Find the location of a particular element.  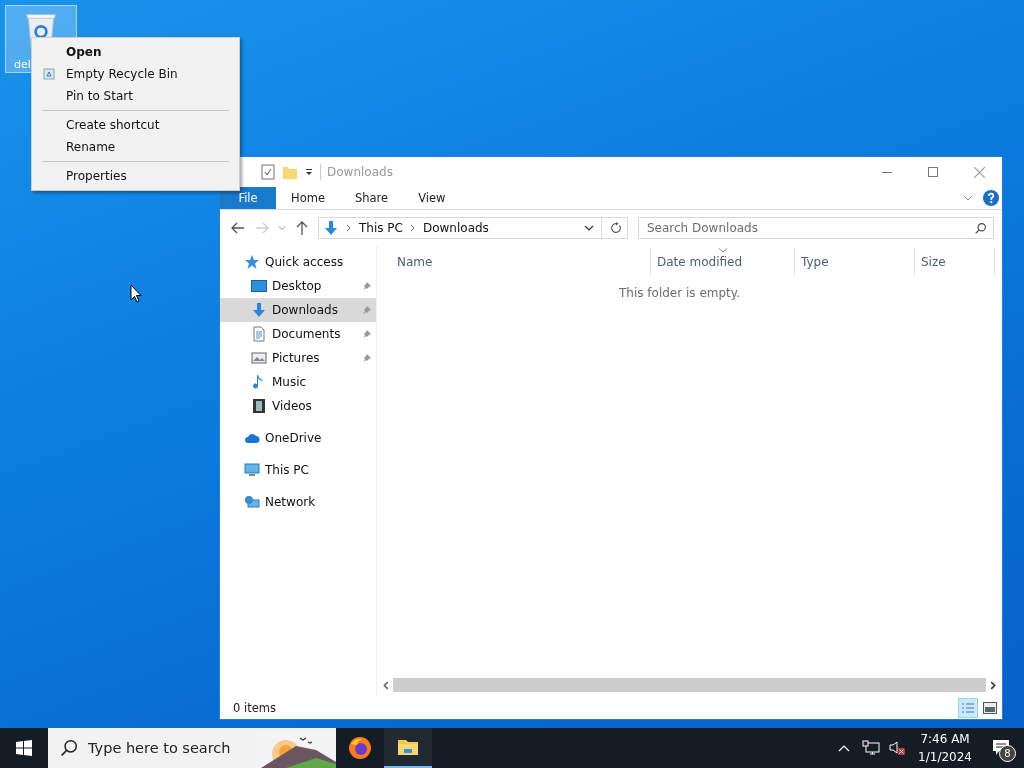

menu-item: Properties is located at coordinates (135, 176).